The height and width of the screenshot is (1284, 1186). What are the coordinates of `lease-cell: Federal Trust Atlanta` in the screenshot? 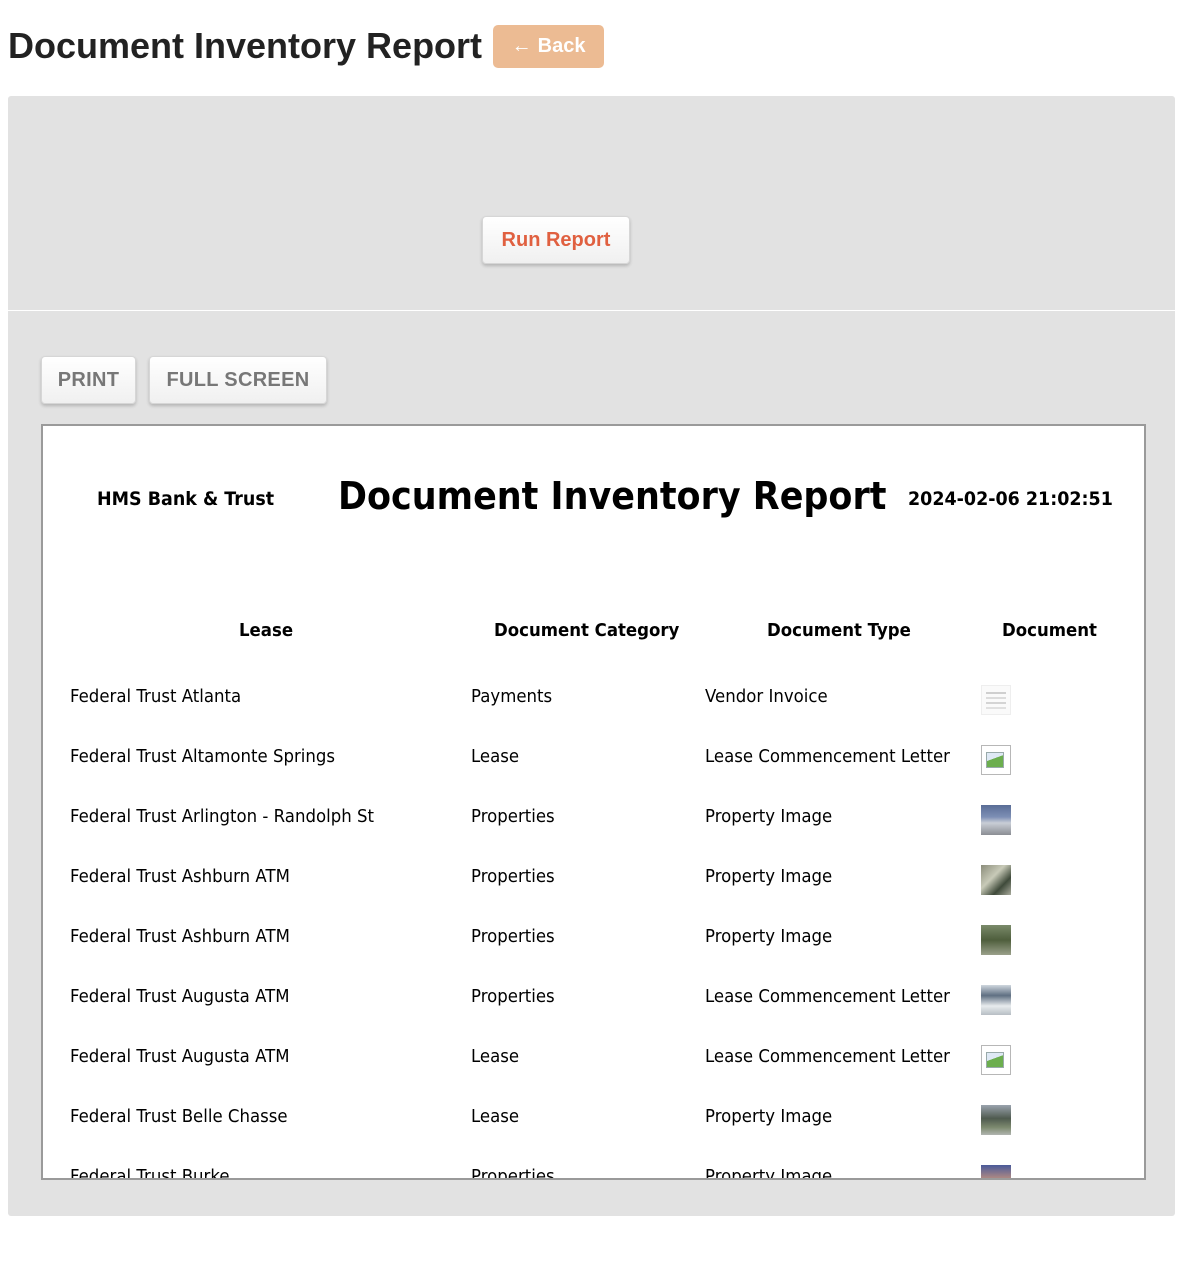 It's located at (156, 696).